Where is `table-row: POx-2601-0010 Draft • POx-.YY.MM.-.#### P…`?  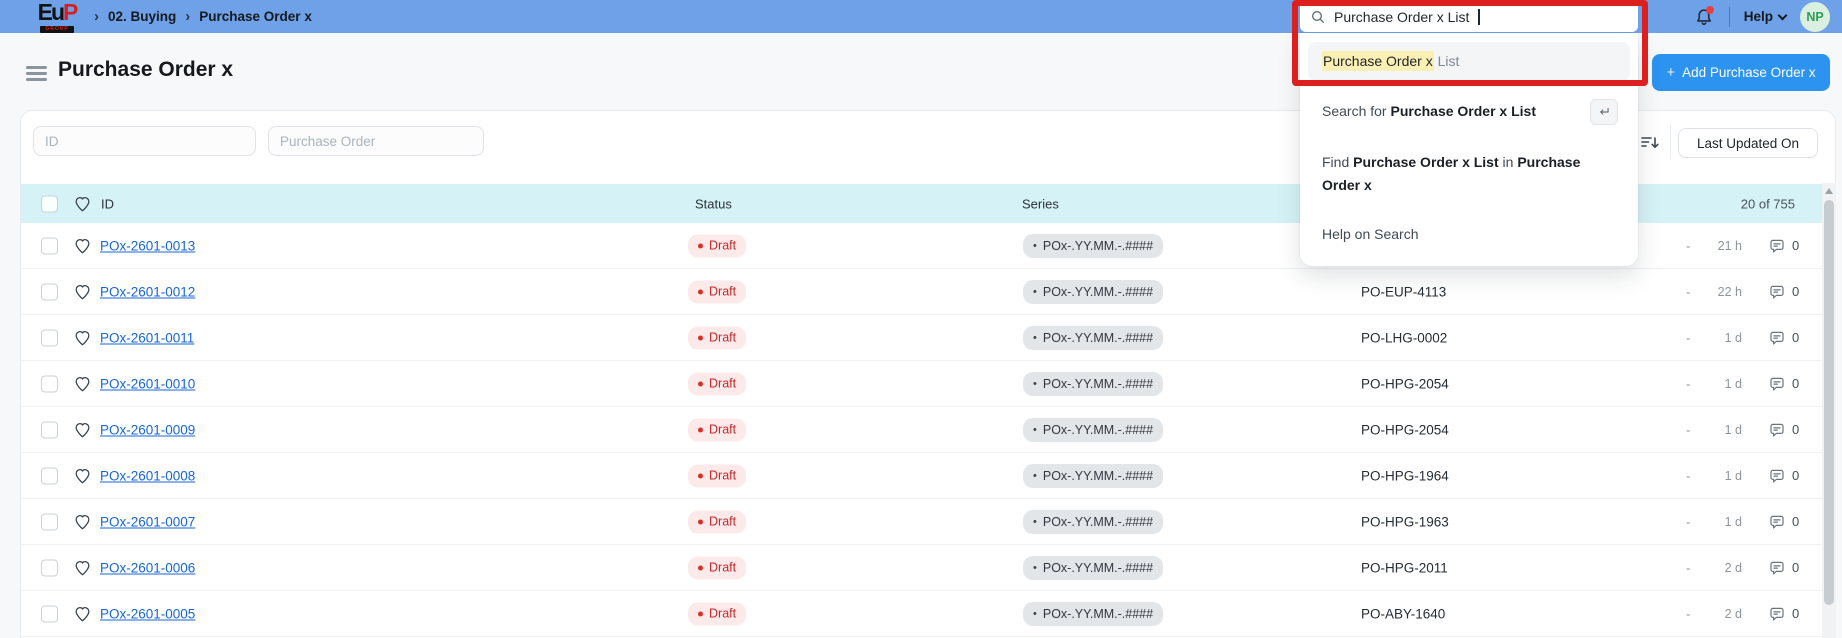
table-row: POx-2601-0010 Draft • POx-.YY.MM.-.#### P… is located at coordinates (928, 384).